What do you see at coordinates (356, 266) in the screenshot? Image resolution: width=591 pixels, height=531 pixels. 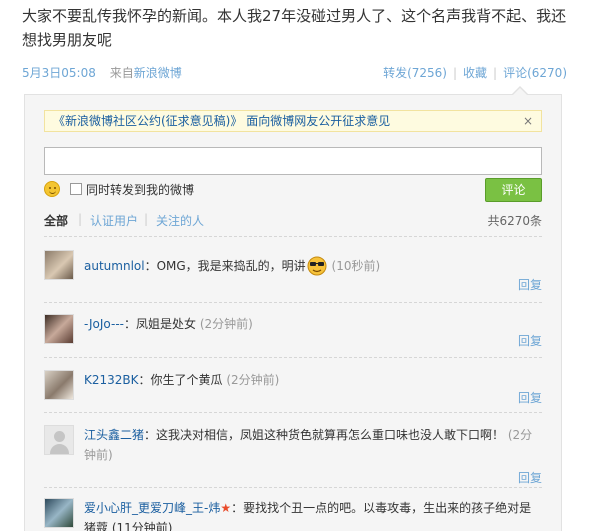 I see `comment-time: (10秒前)` at bounding box center [356, 266].